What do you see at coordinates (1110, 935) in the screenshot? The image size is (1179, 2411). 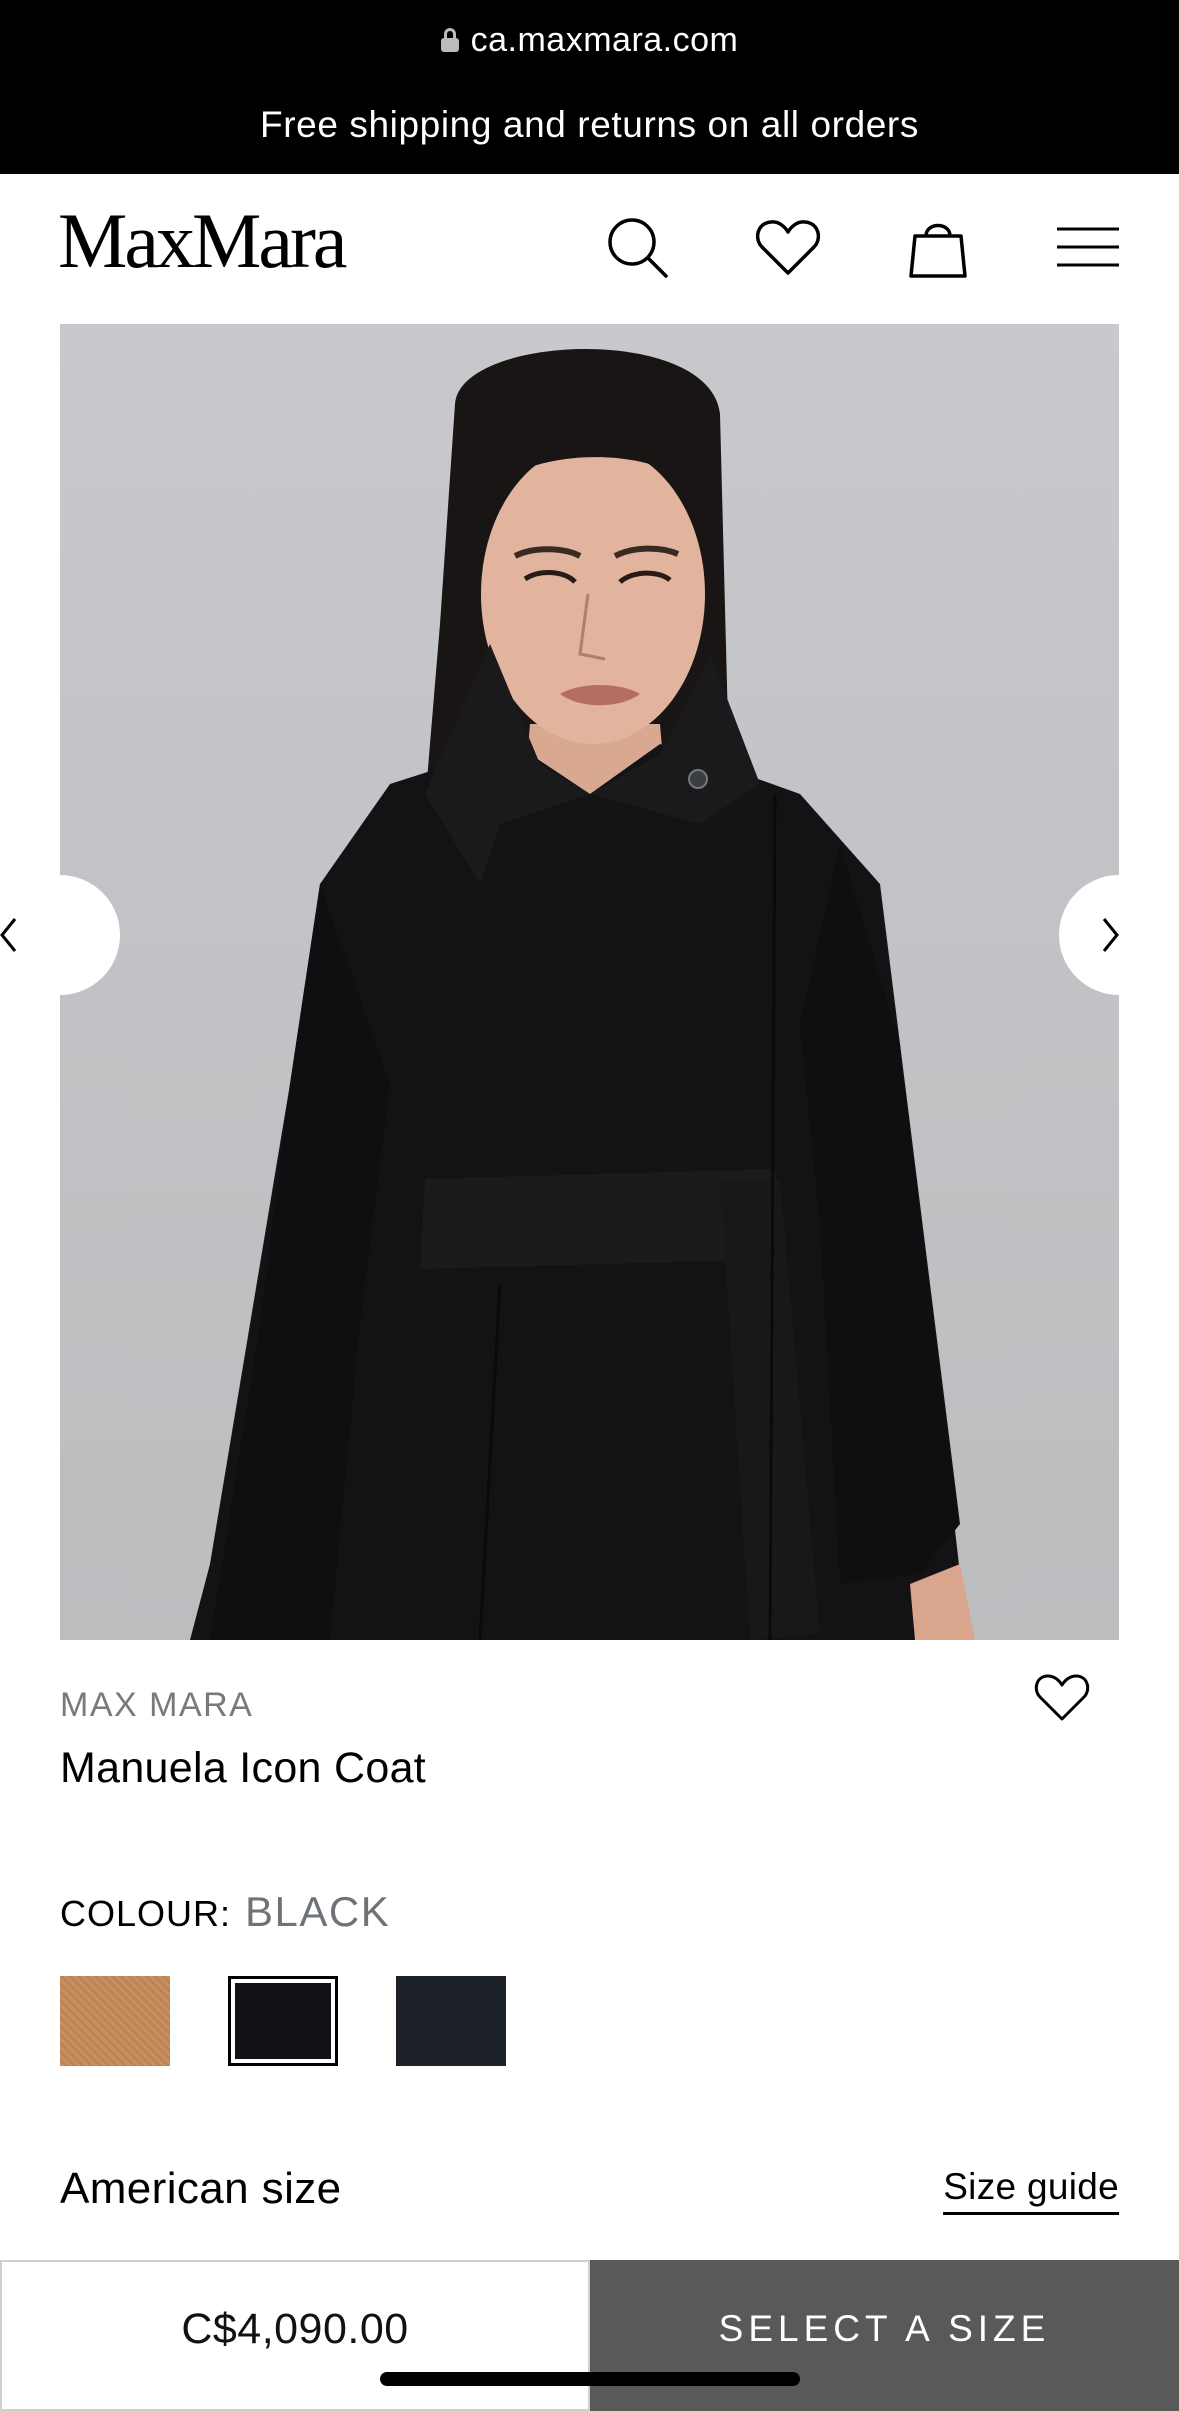 I see `chevron-right-icon` at bounding box center [1110, 935].